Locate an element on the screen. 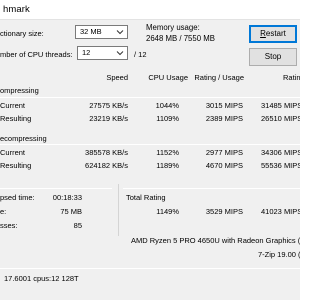 This screenshot has height=300, width=320. title-bar: hmark is located at coordinates (150, 10).